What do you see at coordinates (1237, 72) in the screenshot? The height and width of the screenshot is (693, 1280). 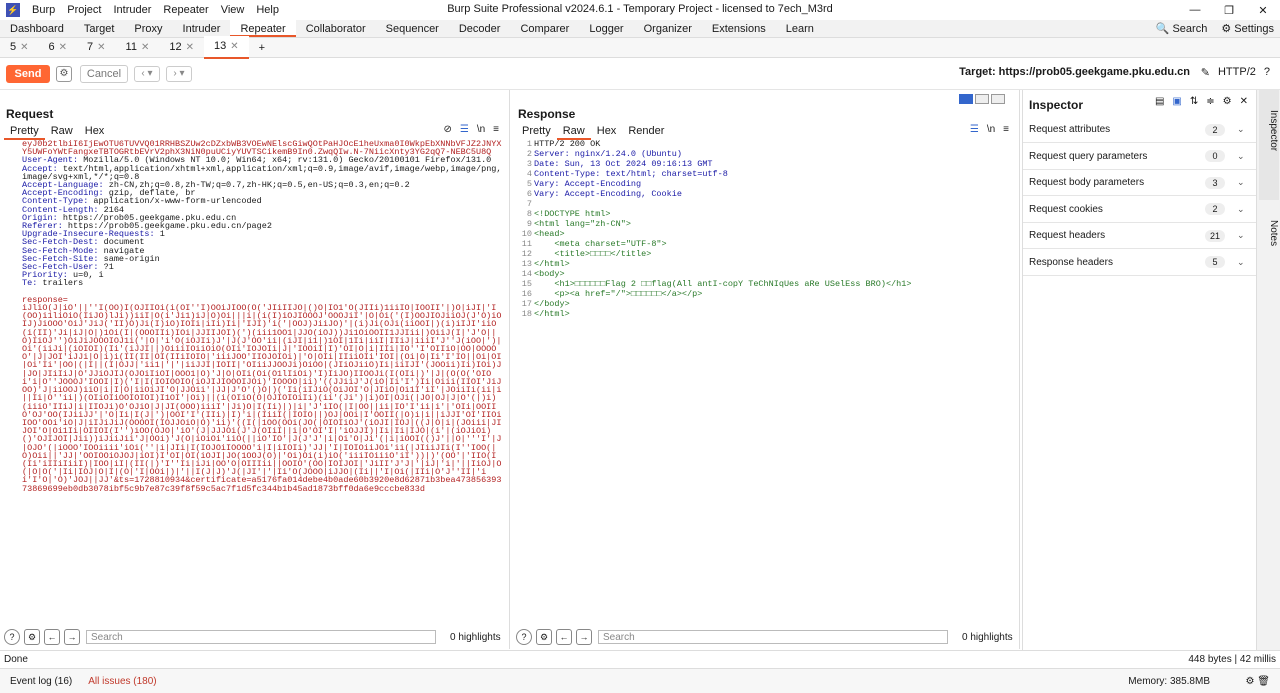 I see `protocol-label: HTTP/2` at bounding box center [1237, 72].